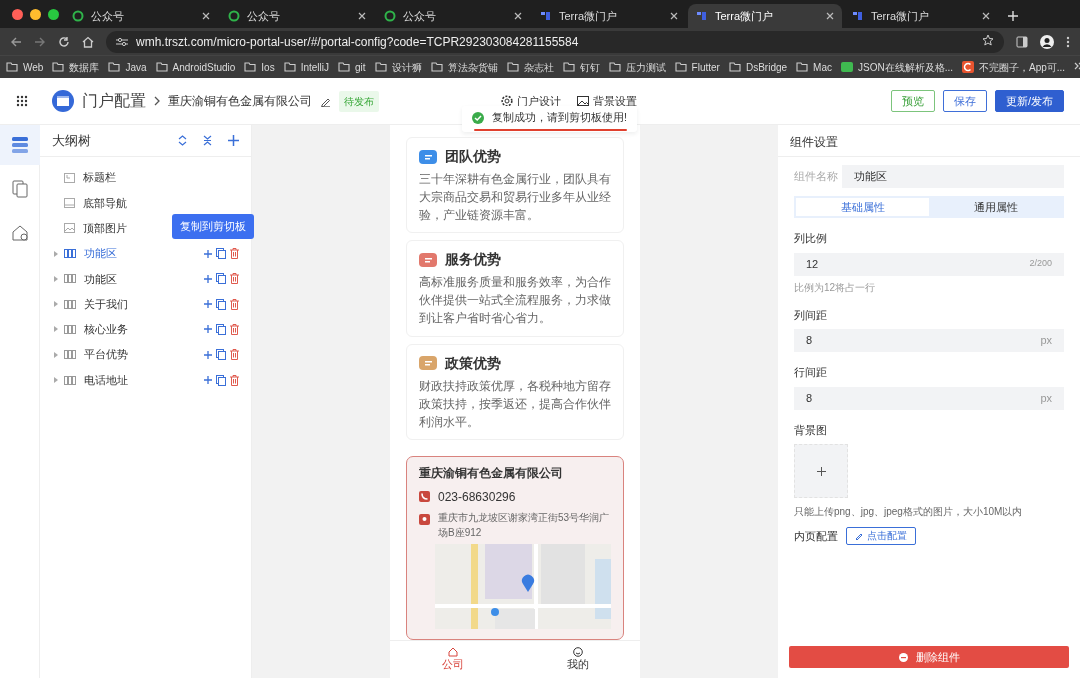 The height and width of the screenshot is (680, 1080). I want to click on bookmark: 压力测试, so click(637, 67).